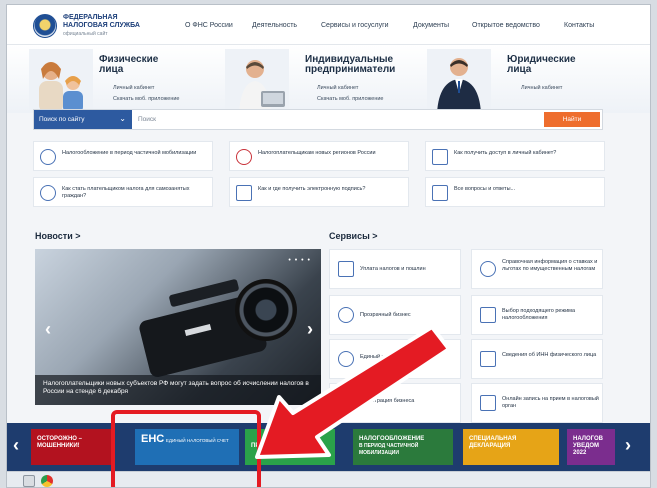 Image resolution: width=657 pixels, height=488 pixels. I want to click on logo-line-2: НАЛОГОВАЯ СЛУЖБА, so click(101, 25).